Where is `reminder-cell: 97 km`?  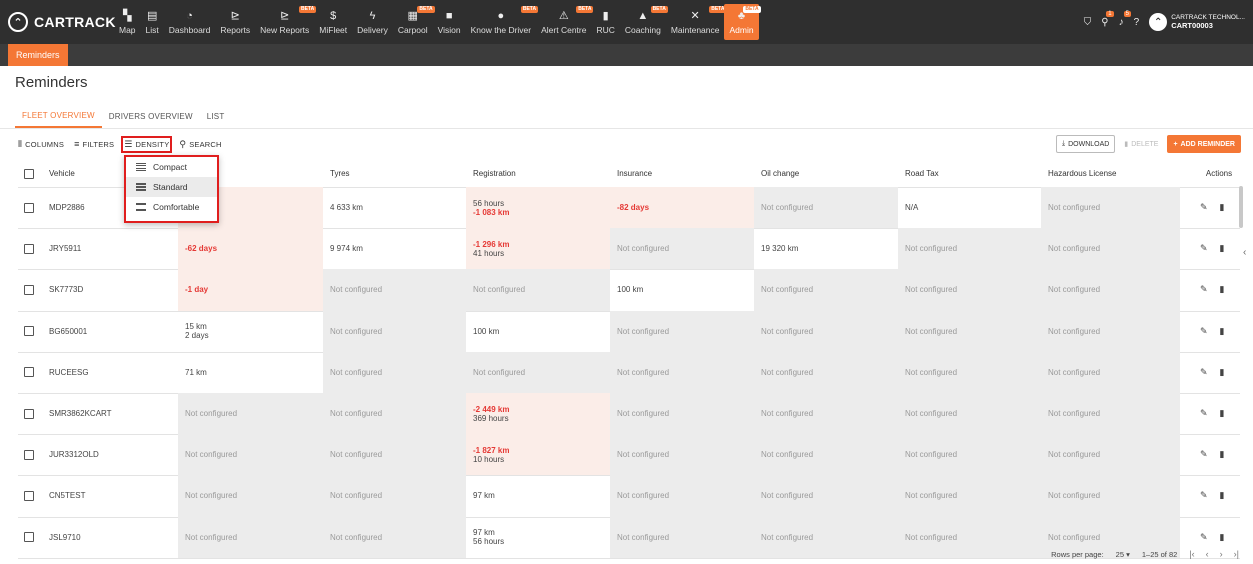
reminder-cell: 97 km is located at coordinates (538, 495).